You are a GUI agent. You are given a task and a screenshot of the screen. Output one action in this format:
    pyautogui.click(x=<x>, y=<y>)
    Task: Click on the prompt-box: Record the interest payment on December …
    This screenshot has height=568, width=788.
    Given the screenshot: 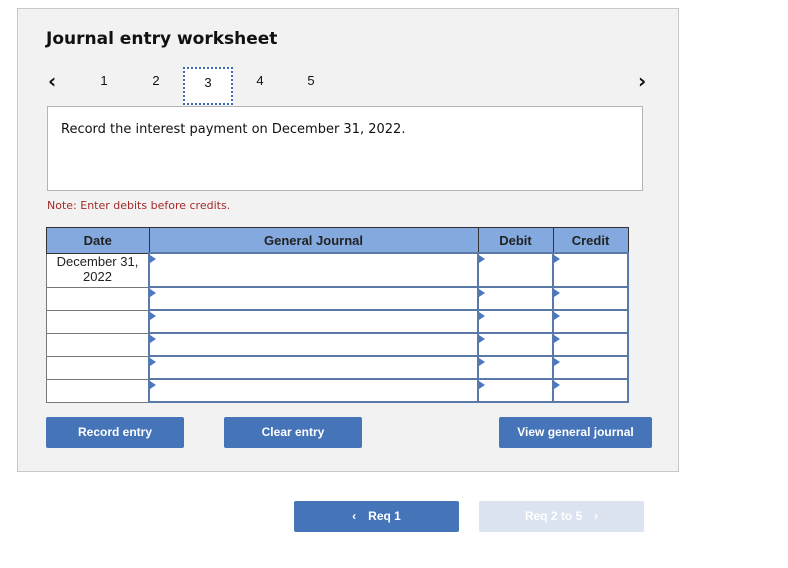 What is the action you would take?
    pyautogui.click(x=345, y=148)
    